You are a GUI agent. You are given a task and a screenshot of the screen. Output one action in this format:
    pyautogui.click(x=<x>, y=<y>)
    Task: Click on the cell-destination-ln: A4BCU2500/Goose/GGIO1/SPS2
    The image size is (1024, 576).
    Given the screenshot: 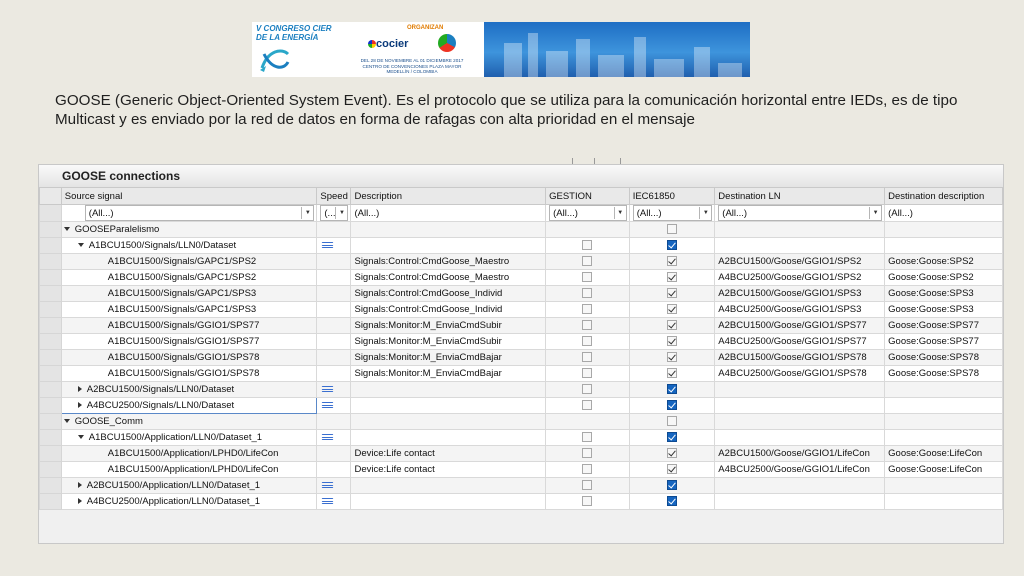 What is the action you would take?
    pyautogui.click(x=800, y=277)
    